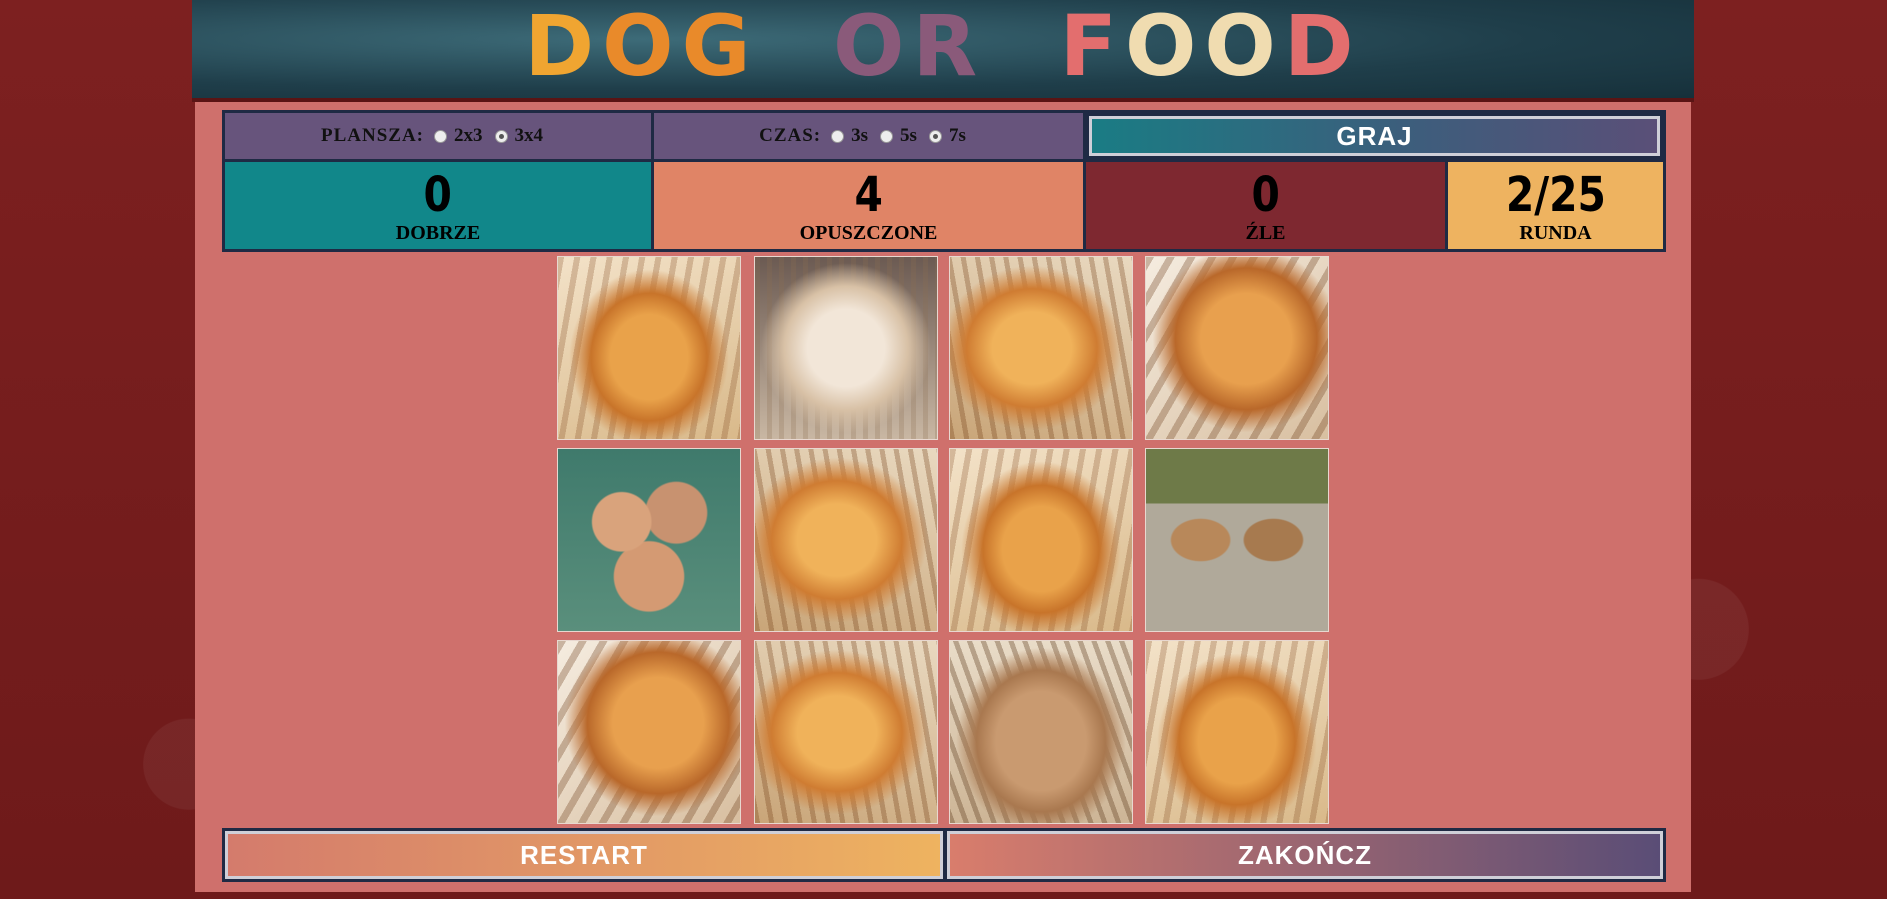 Image resolution: width=1887 pixels, height=899 pixels. Describe the element at coordinates (720, 47) in the screenshot. I see `logo-letter: G` at that location.